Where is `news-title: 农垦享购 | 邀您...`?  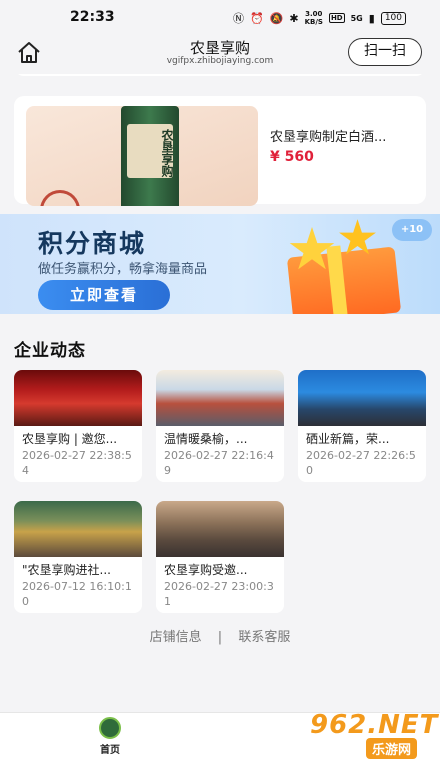
news-title: 农垦享购 | 邀您... is located at coordinates (70, 439).